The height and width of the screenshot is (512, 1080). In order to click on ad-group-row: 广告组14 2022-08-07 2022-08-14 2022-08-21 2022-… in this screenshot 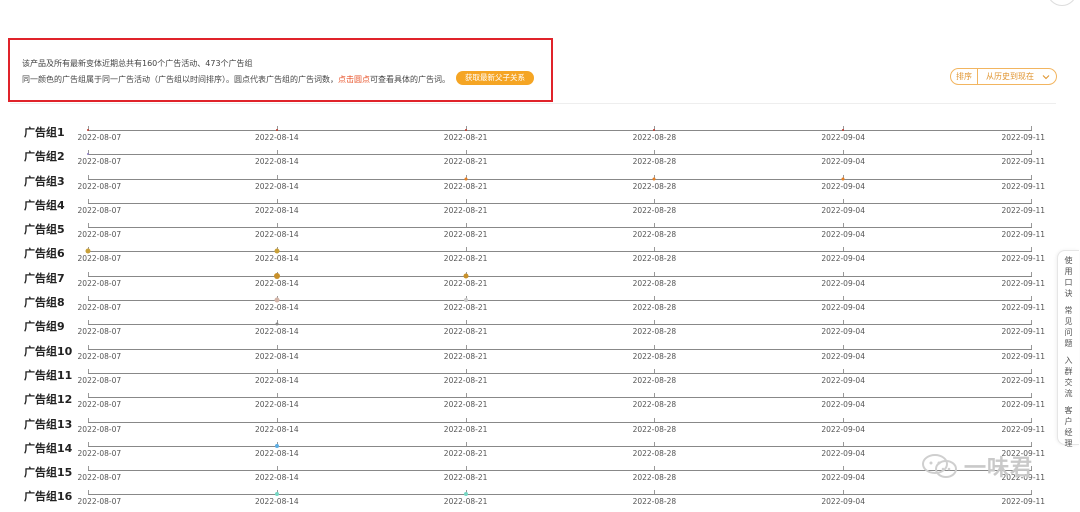, I will do `click(530, 439)`.